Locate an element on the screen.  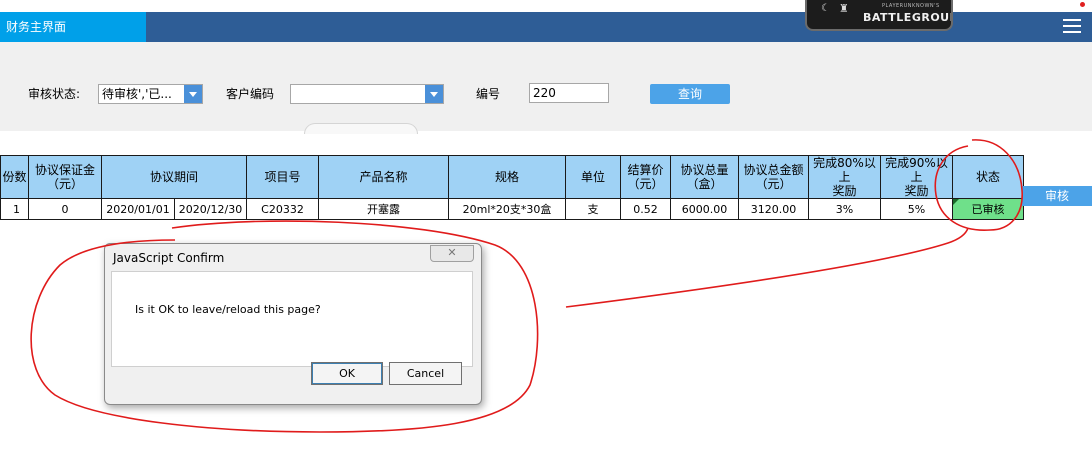
annotation-connector-line is located at coordinates (767, 267).